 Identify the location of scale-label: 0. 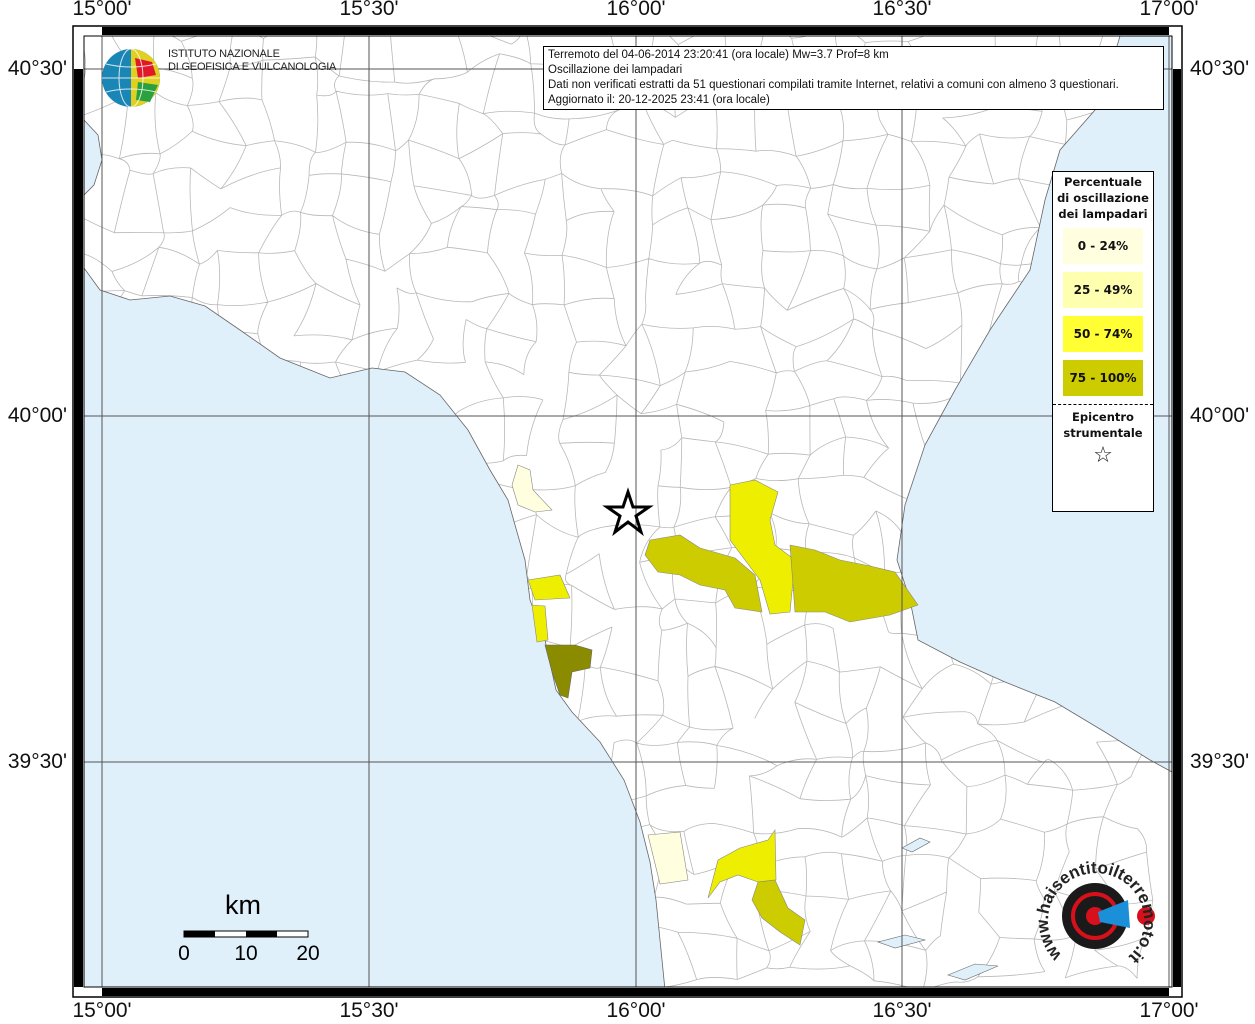
(184, 953).